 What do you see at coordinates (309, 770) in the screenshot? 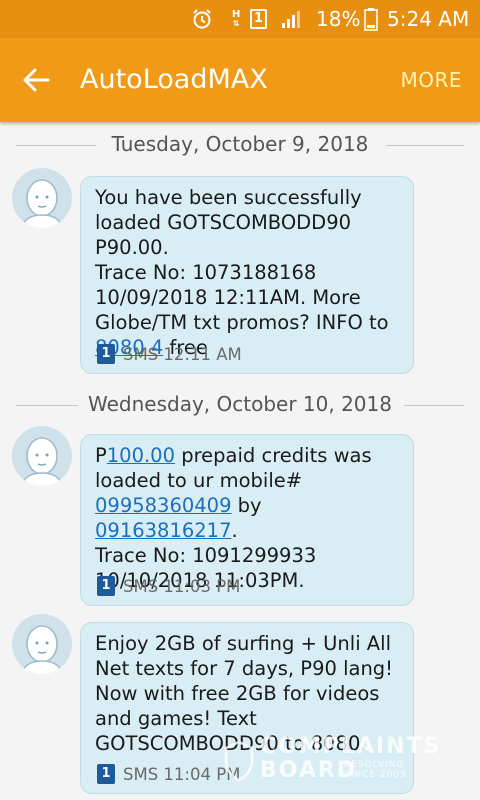
I see `watermark-line-2: BOARD` at bounding box center [309, 770].